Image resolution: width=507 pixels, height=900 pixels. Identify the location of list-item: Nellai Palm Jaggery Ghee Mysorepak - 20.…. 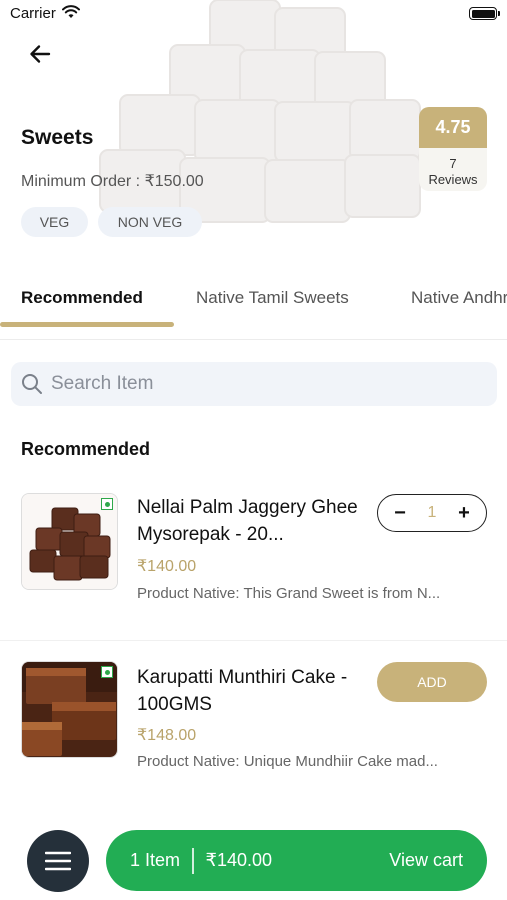
(253, 555).